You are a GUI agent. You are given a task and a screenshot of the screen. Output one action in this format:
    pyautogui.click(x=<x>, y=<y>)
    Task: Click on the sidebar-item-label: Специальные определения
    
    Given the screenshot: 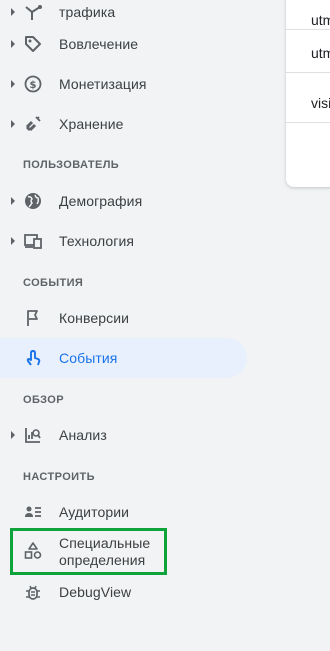 What is the action you would take?
    pyautogui.click(x=114, y=552)
    